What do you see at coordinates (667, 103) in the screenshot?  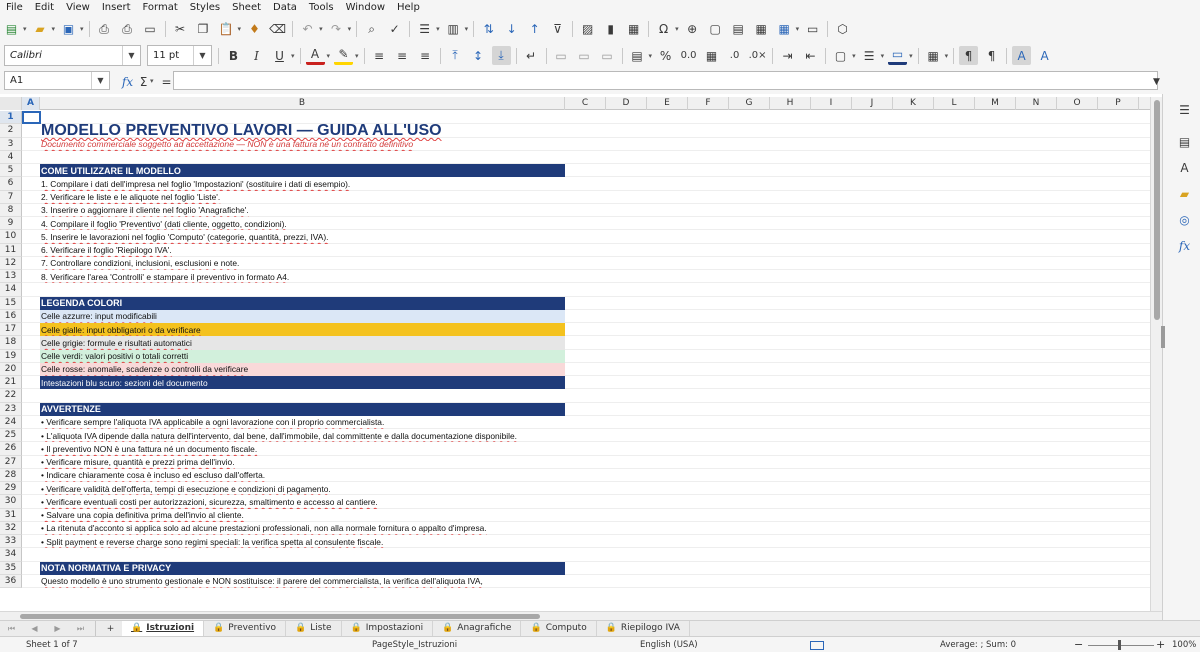 I see `column-header-e: E` at bounding box center [667, 103].